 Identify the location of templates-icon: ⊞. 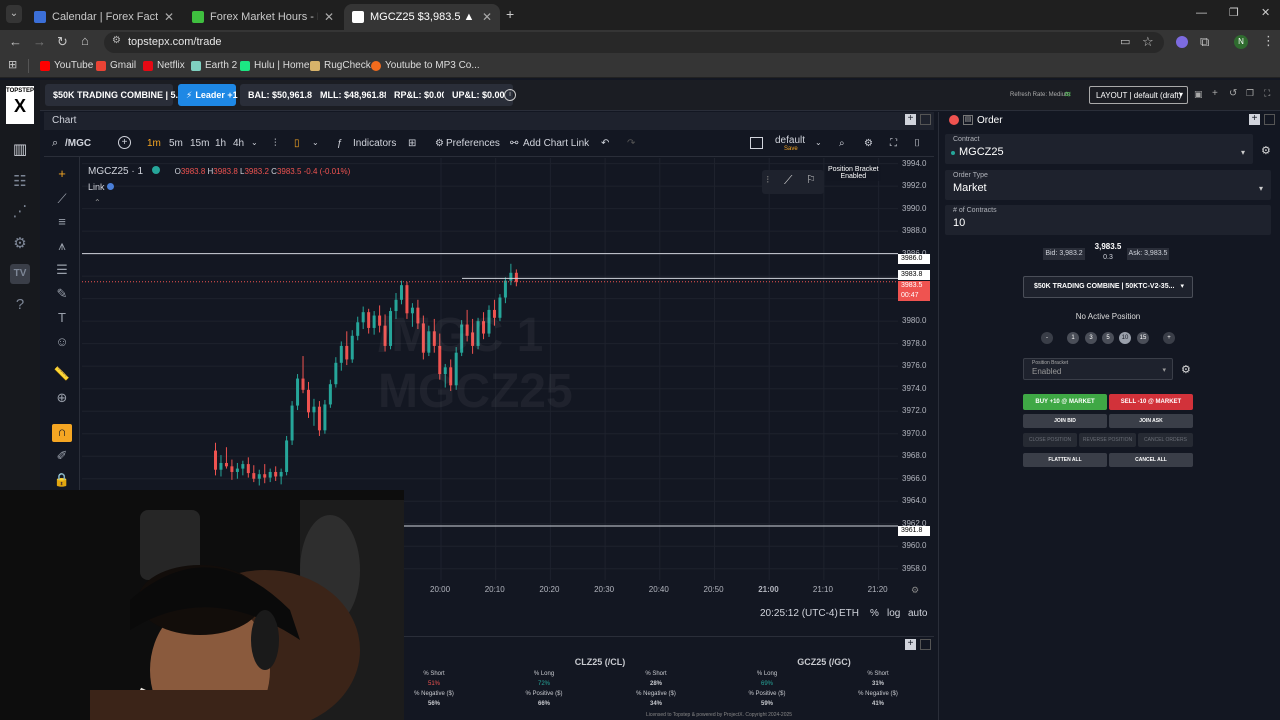
(412, 143).